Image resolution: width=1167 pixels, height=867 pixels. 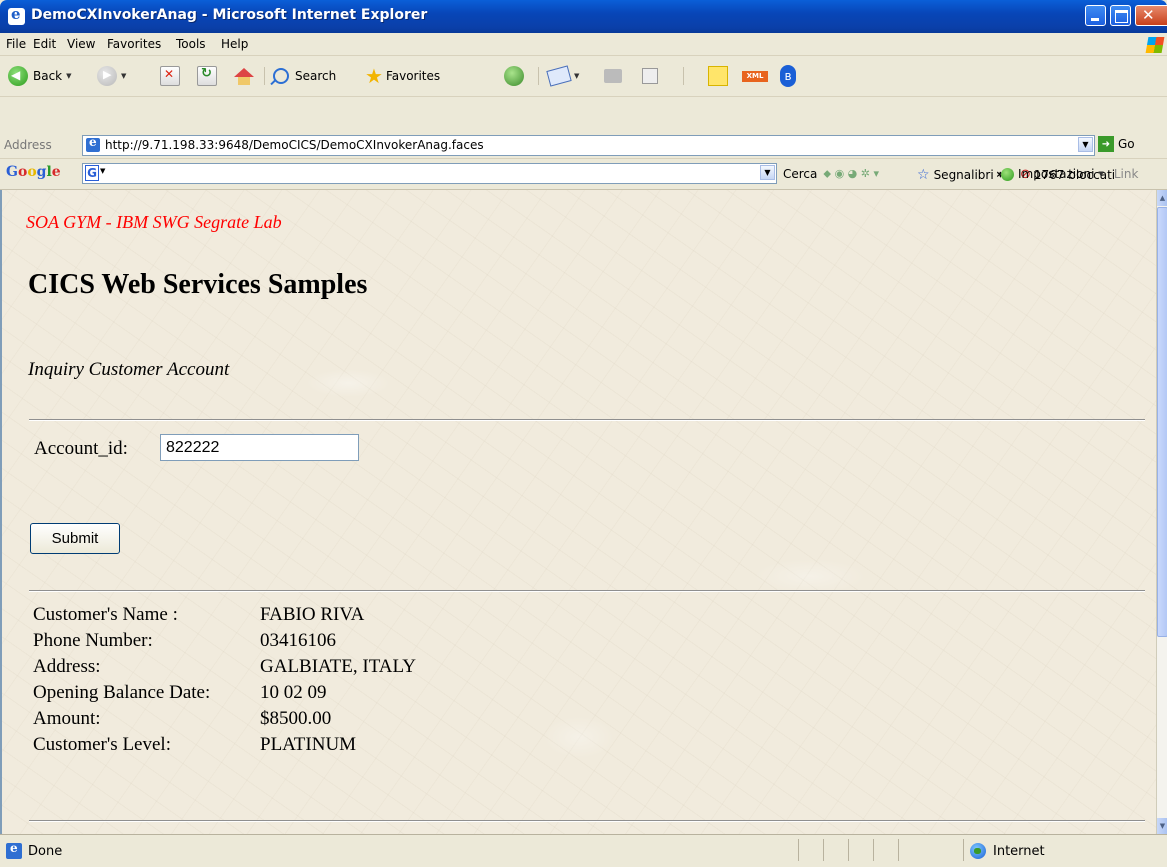 What do you see at coordinates (1162, 422) in the screenshot?
I see `scroll-thumb` at bounding box center [1162, 422].